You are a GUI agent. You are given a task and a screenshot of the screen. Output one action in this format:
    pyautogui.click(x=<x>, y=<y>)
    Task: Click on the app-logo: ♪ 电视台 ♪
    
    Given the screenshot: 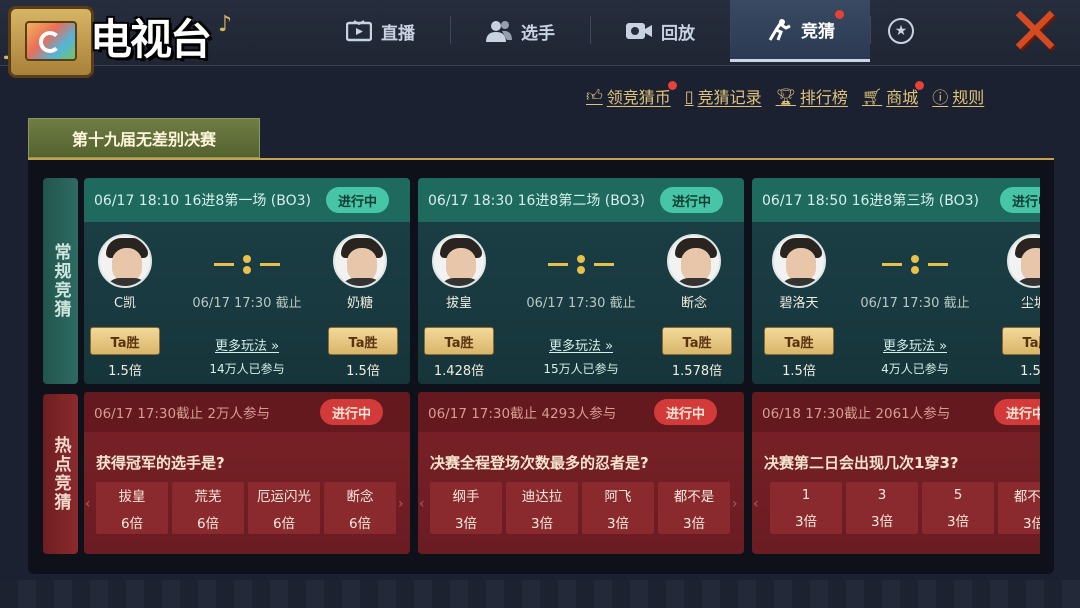 What is the action you would take?
    pyautogui.click(x=125, y=42)
    